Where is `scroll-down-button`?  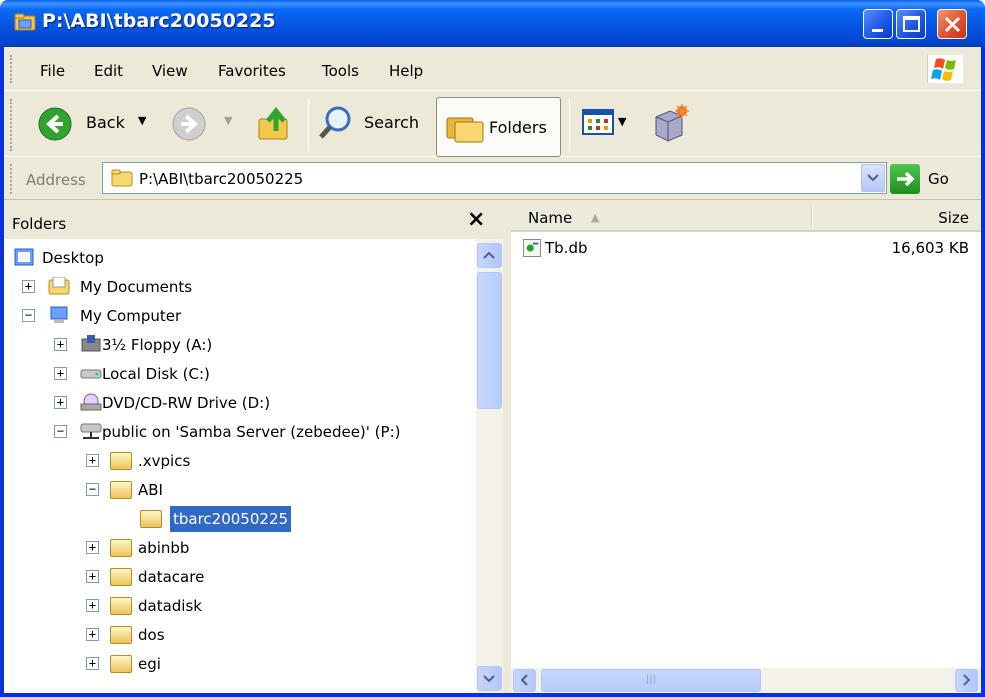 scroll-down-button is located at coordinates (489, 678).